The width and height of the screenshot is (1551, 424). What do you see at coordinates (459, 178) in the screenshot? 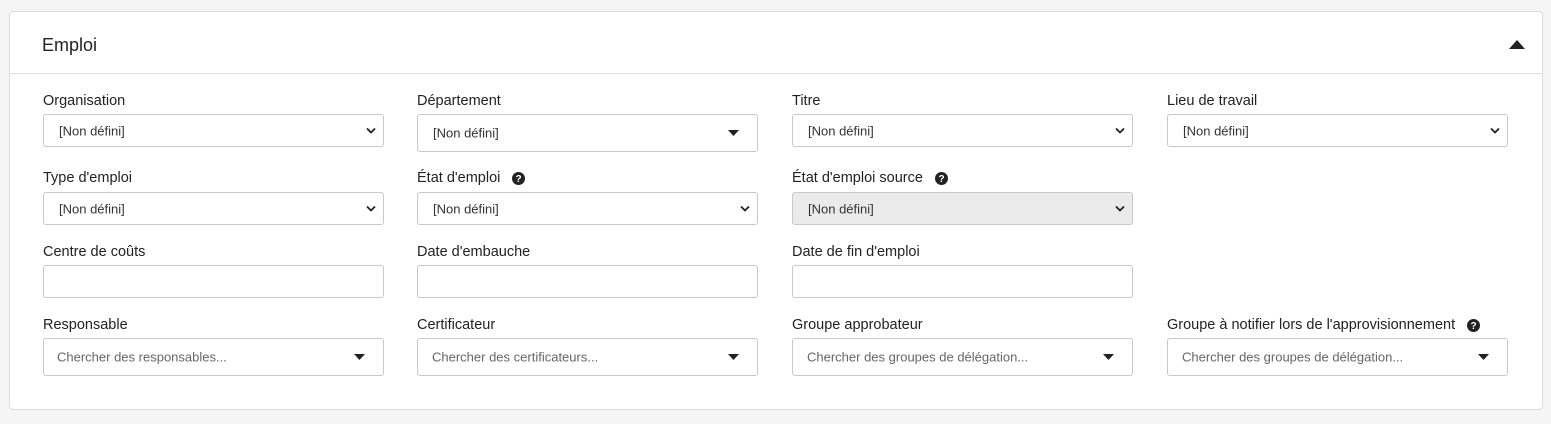
I see `etat-emploi-label-text: État d'emploi` at bounding box center [459, 178].